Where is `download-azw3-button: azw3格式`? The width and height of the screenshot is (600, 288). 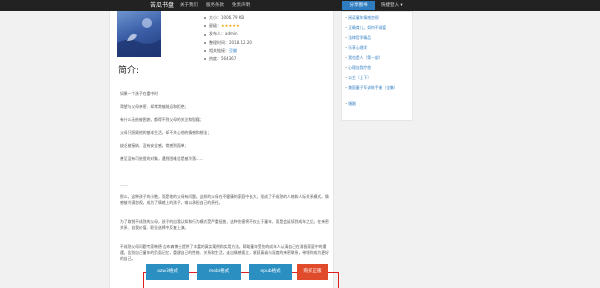
download-azw3-button: azw3格式 is located at coordinates (167, 272).